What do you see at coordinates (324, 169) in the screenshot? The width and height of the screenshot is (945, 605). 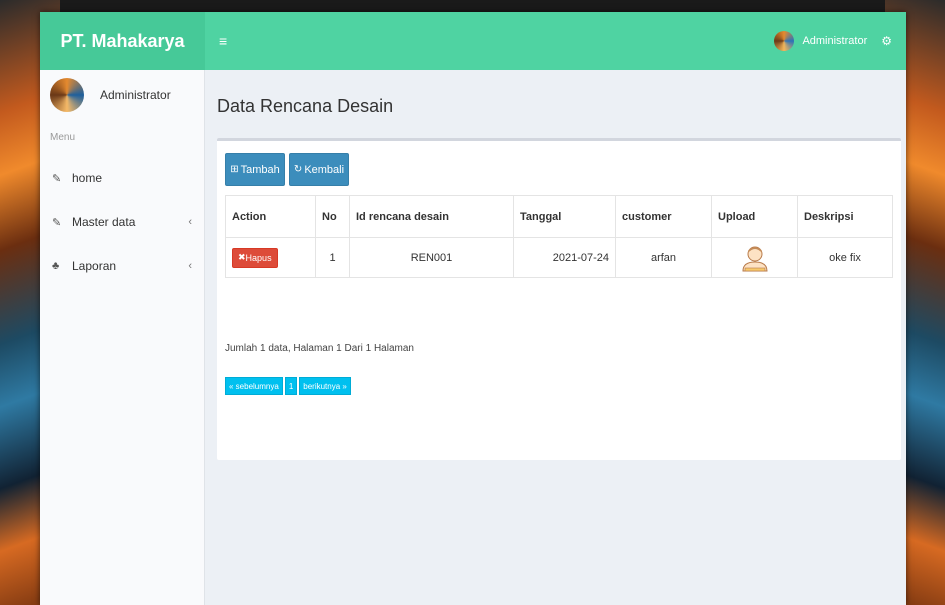 I see `kembali-label: Kembali` at bounding box center [324, 169].